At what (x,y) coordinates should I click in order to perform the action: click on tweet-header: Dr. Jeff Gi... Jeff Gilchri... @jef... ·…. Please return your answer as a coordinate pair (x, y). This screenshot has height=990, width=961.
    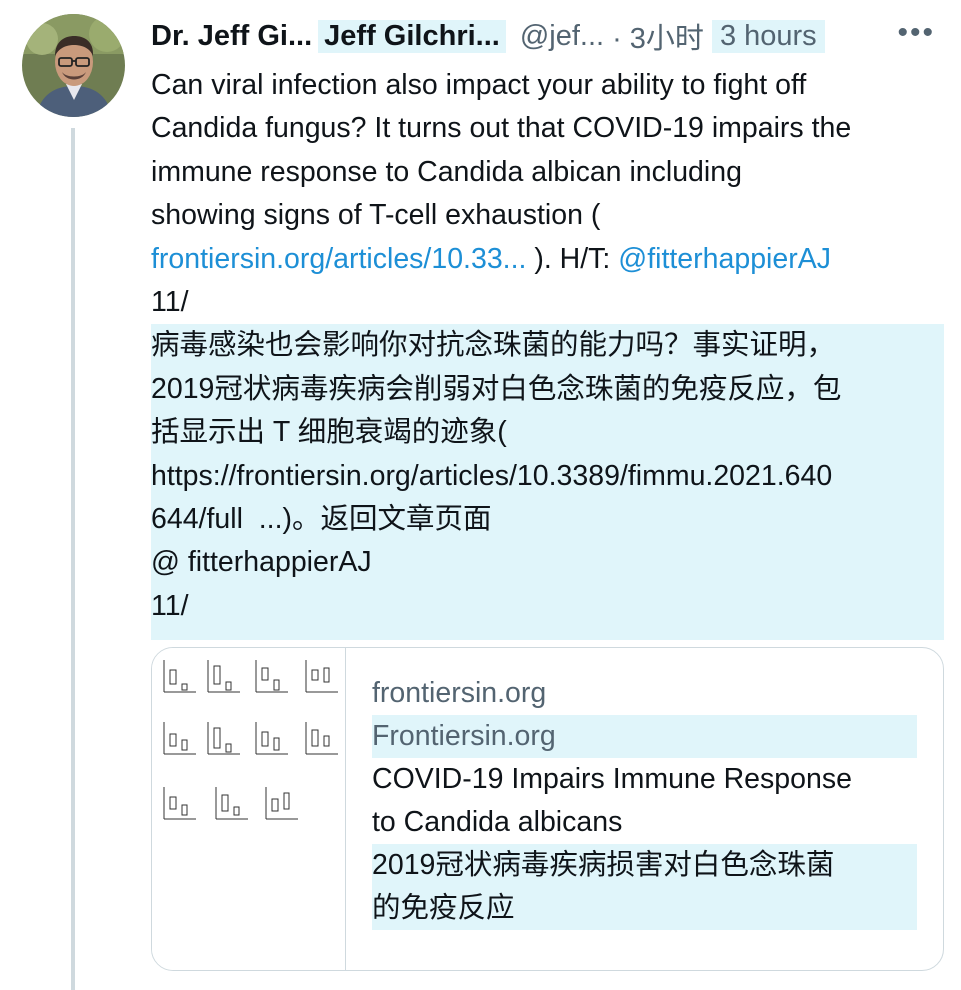
    Looking at the image, I should click on (551, 36).